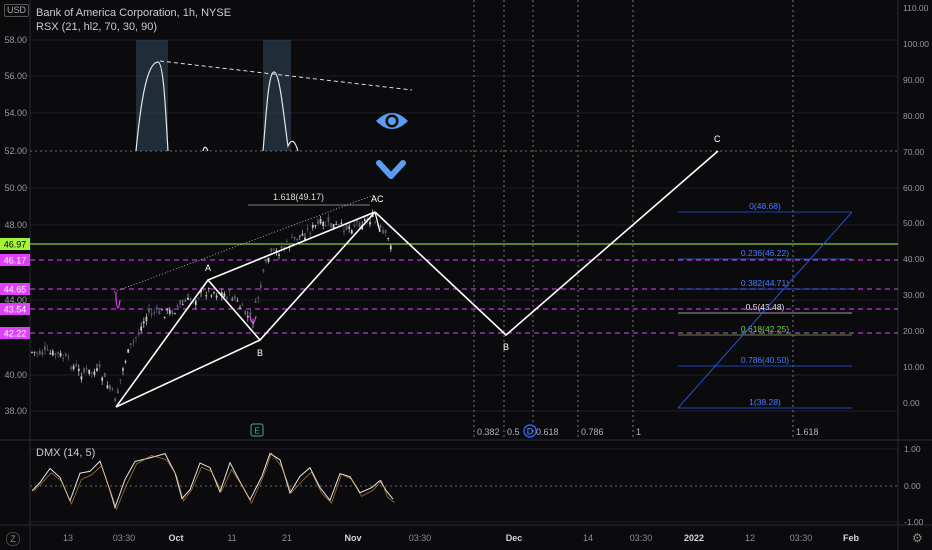 The height and width of the screenshot is (550, 932). I want to click on fib-time-label: 1.618, so click(807, 432).